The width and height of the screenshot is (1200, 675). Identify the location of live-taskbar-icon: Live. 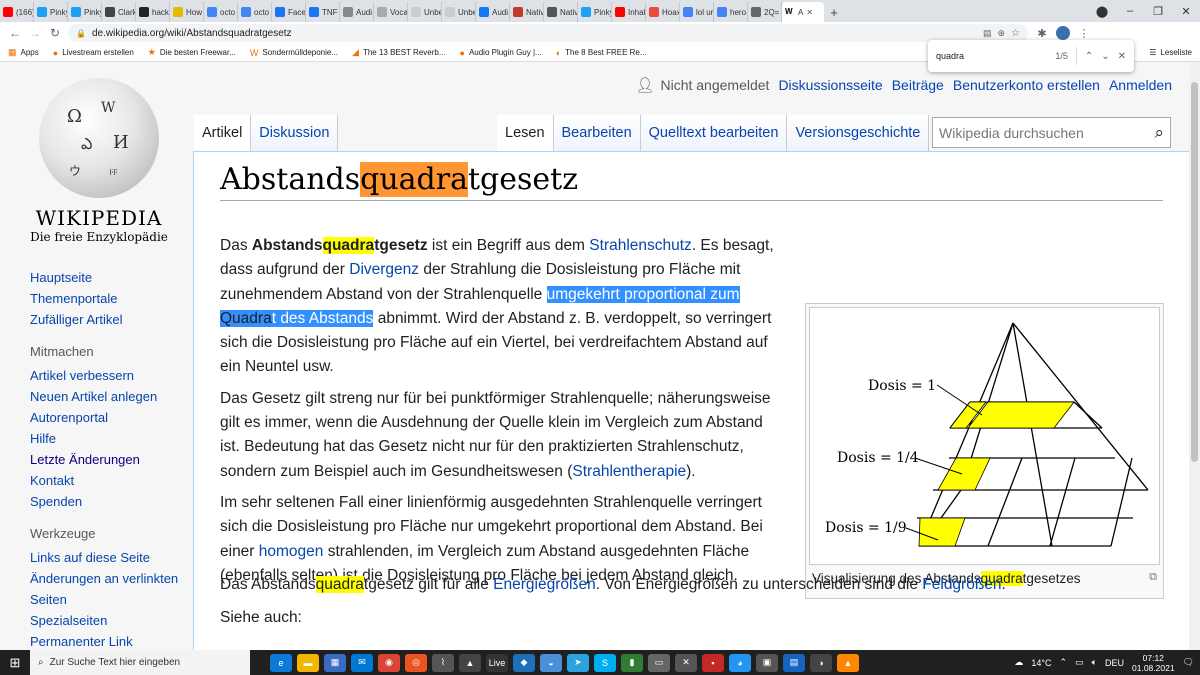
(497, 662).